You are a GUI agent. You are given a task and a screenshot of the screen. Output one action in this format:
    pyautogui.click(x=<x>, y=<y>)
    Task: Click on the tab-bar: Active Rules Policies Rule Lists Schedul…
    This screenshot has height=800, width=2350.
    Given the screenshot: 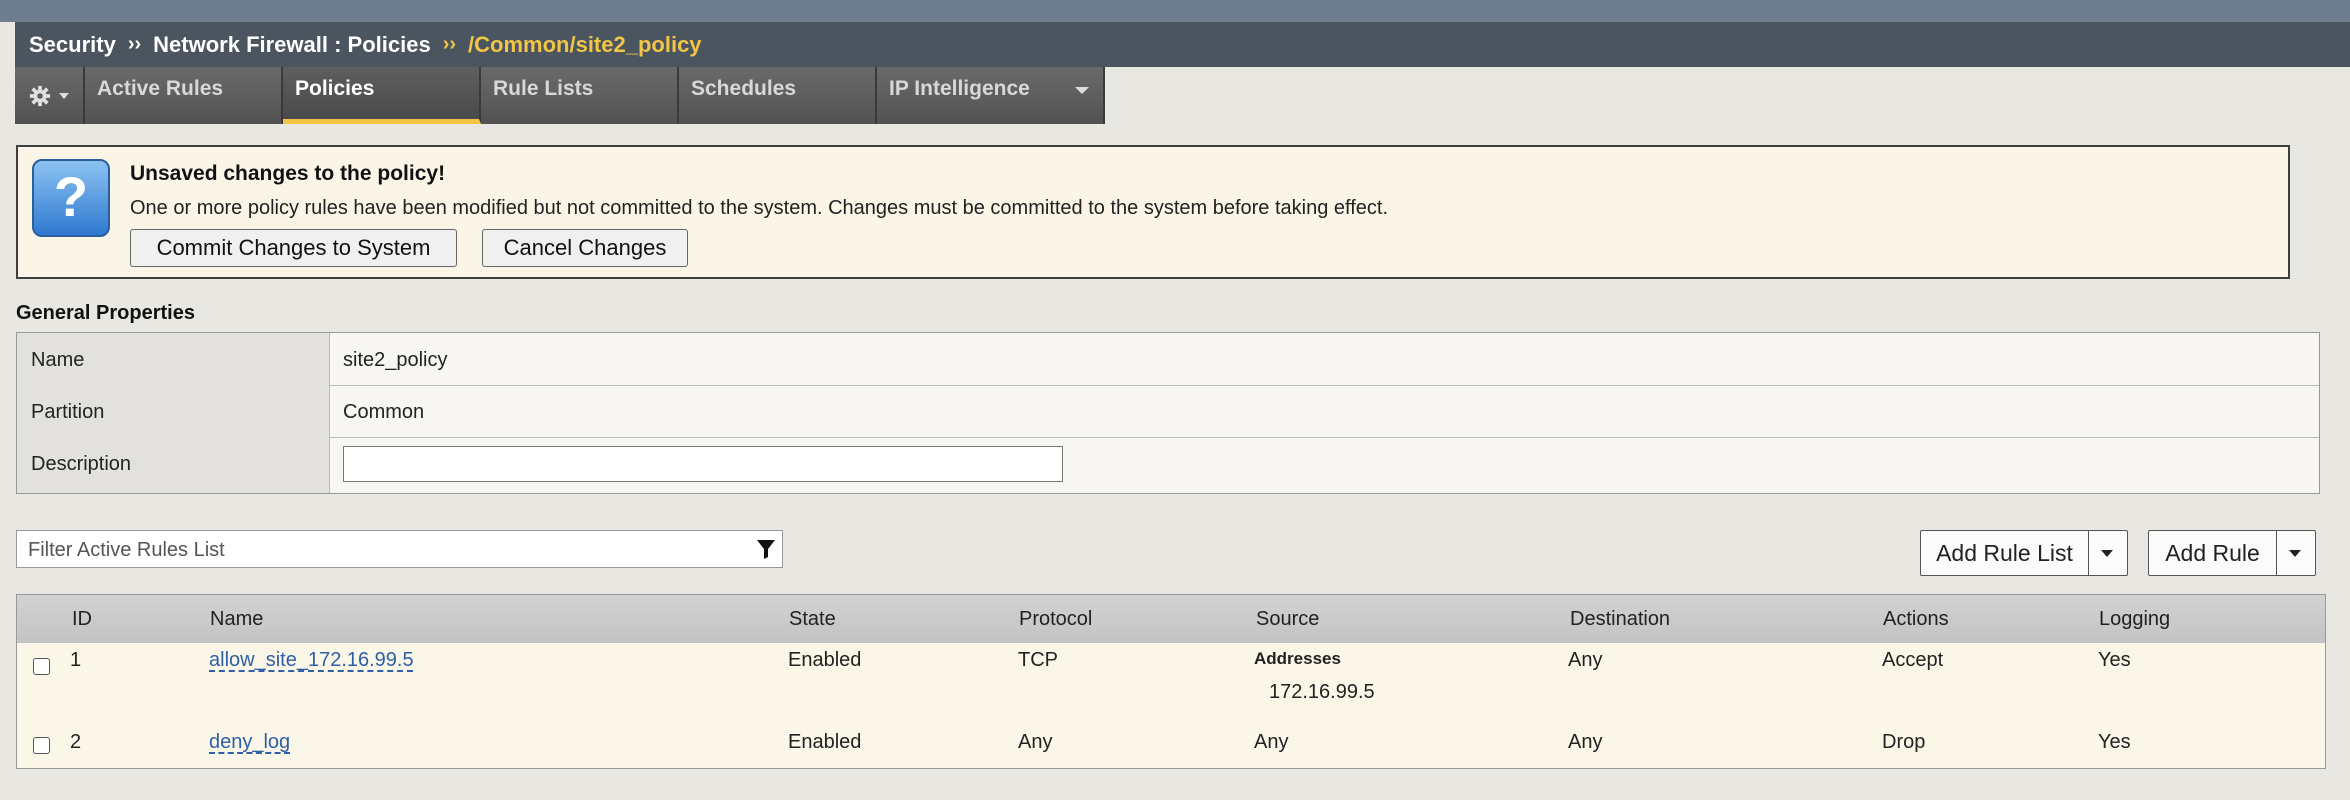 What is the action you would take?
    pyautogui.click(x=560, y=95)
    